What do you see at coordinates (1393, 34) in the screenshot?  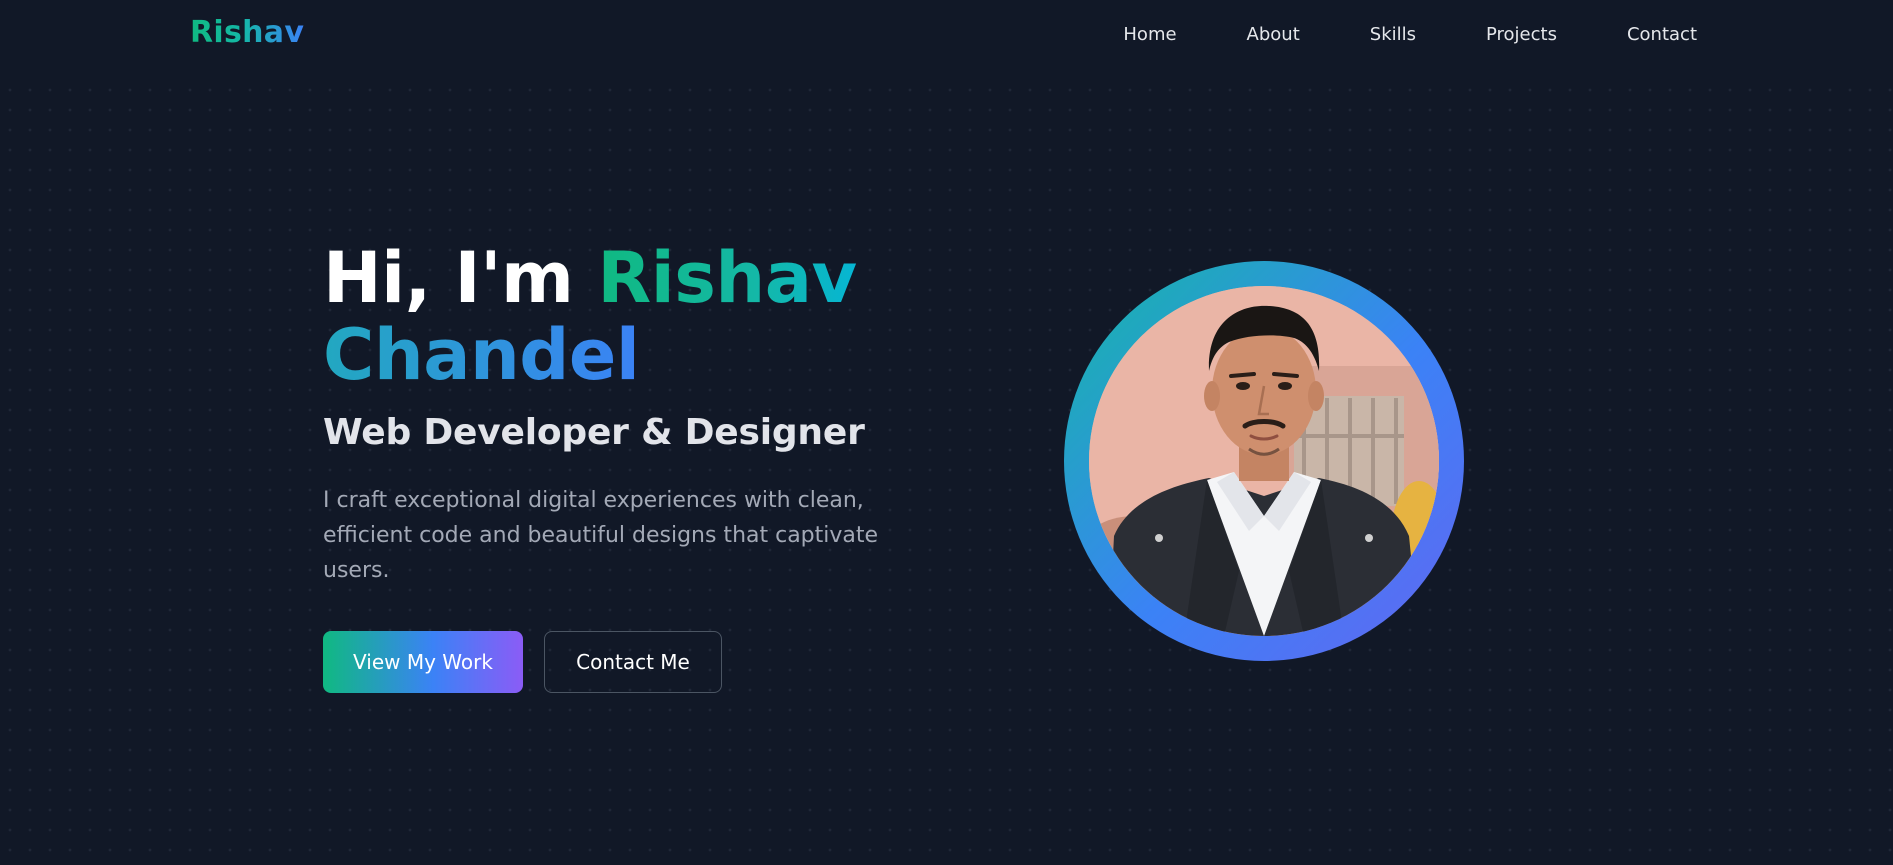 I see `nav-link-skills: Skills` at bounding box center [1393, 34].